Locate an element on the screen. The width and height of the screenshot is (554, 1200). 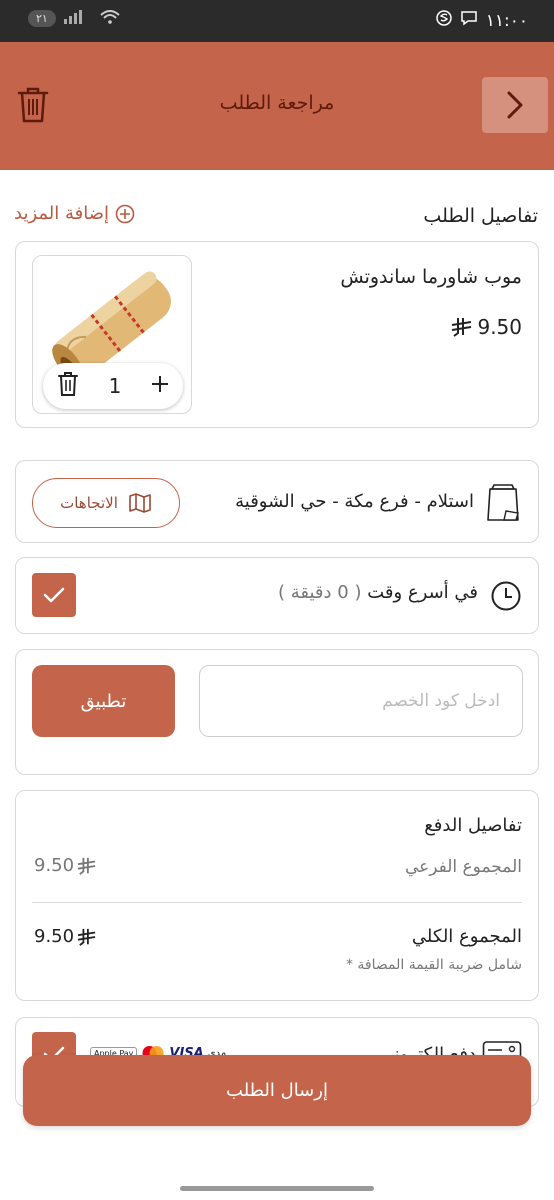
chevron-right-icon is located at coordinates (515, 105).